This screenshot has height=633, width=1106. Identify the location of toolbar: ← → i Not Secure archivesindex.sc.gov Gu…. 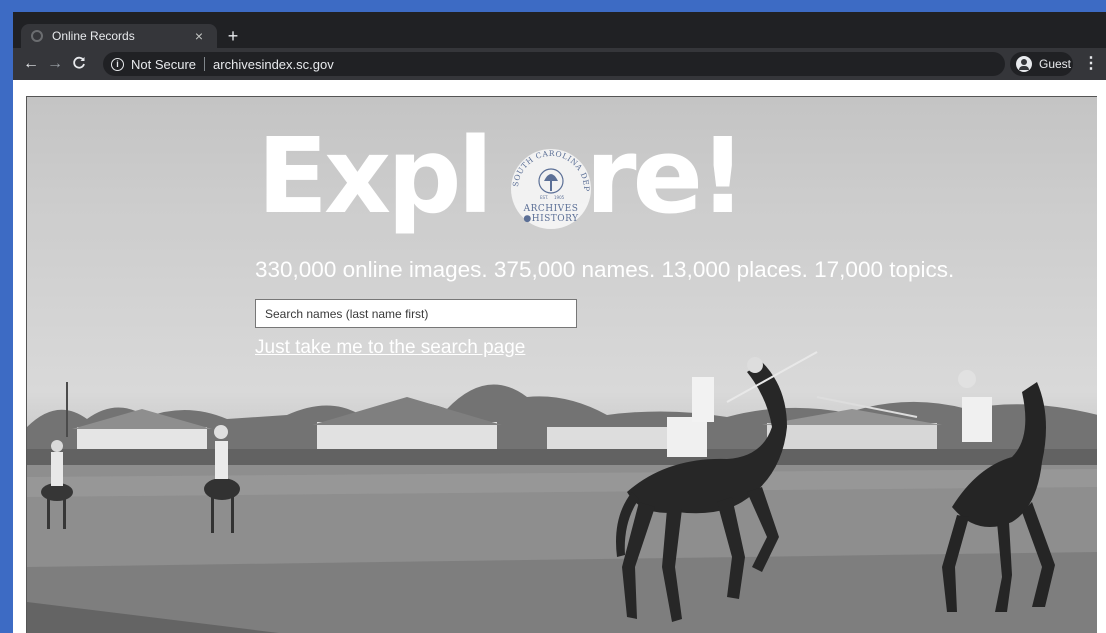
(559, 64).